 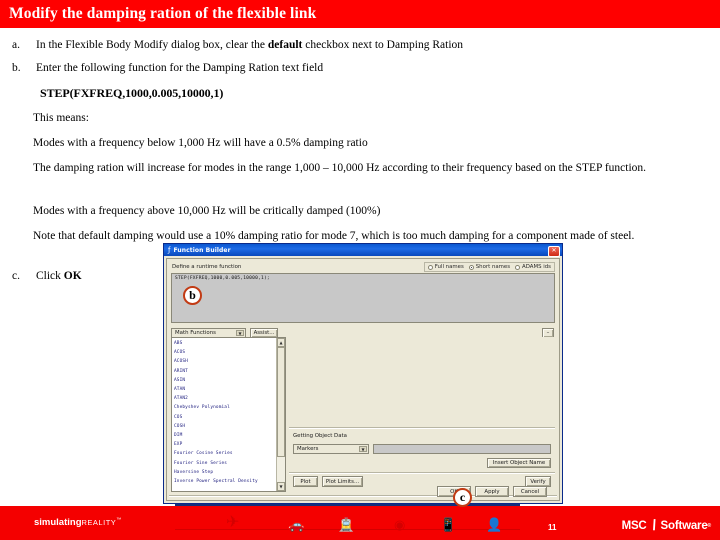 What do you see at coordinates (462, 497) in the screenshot?
I see `callout-c: c` at bounding box center [462, 497].